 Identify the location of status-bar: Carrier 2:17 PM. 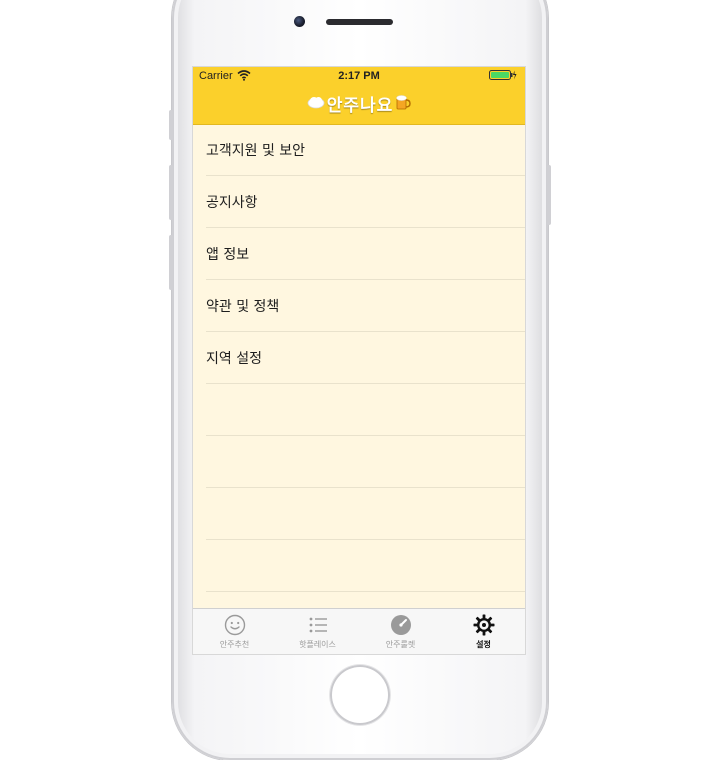
(359, 76).